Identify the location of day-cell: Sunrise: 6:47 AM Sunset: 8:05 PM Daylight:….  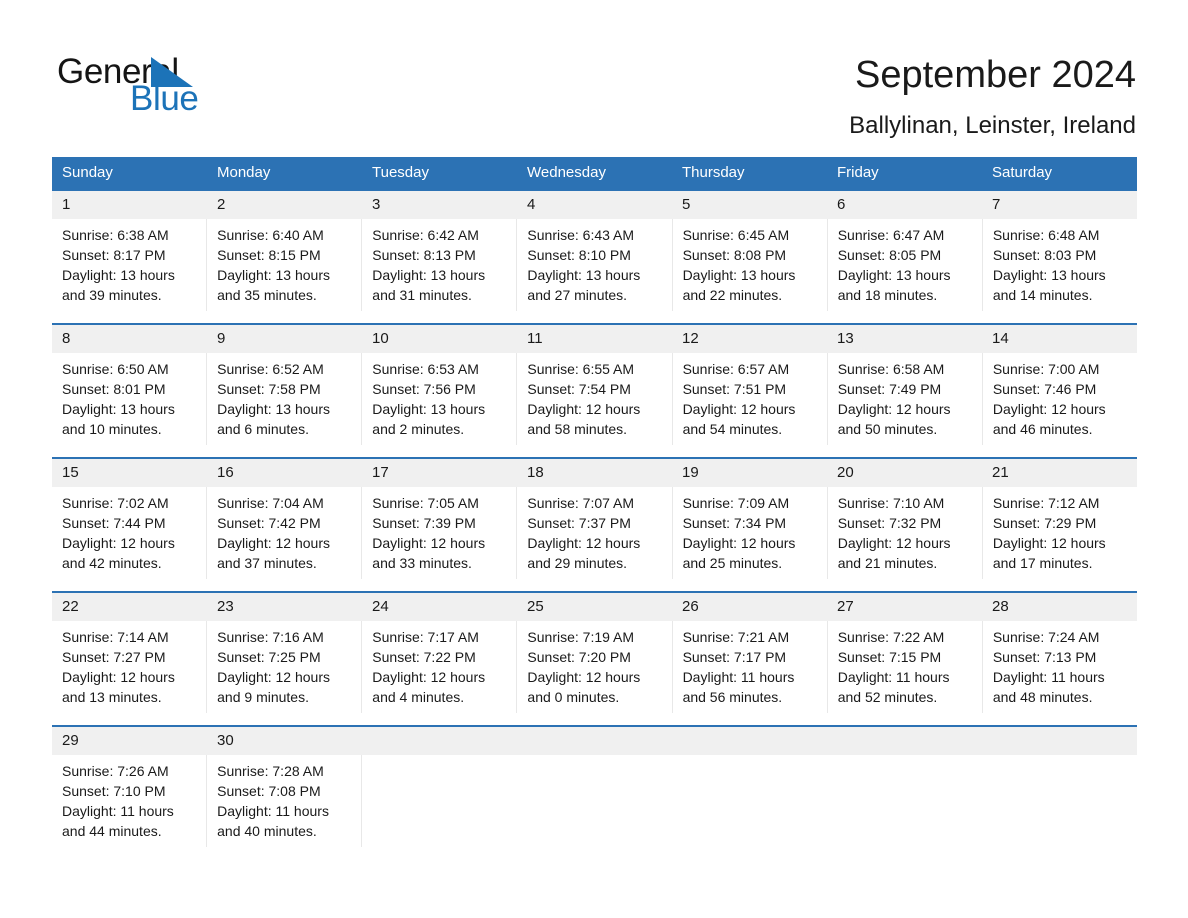
(905, 265).